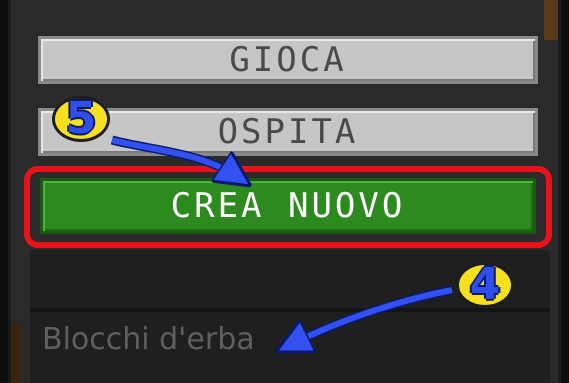 Image resolution: width=569 pixels, height=383 pixels. Describe the element at coordinates (485, 285) in the screenshot. I see `step-number-badge: 4` at that location.